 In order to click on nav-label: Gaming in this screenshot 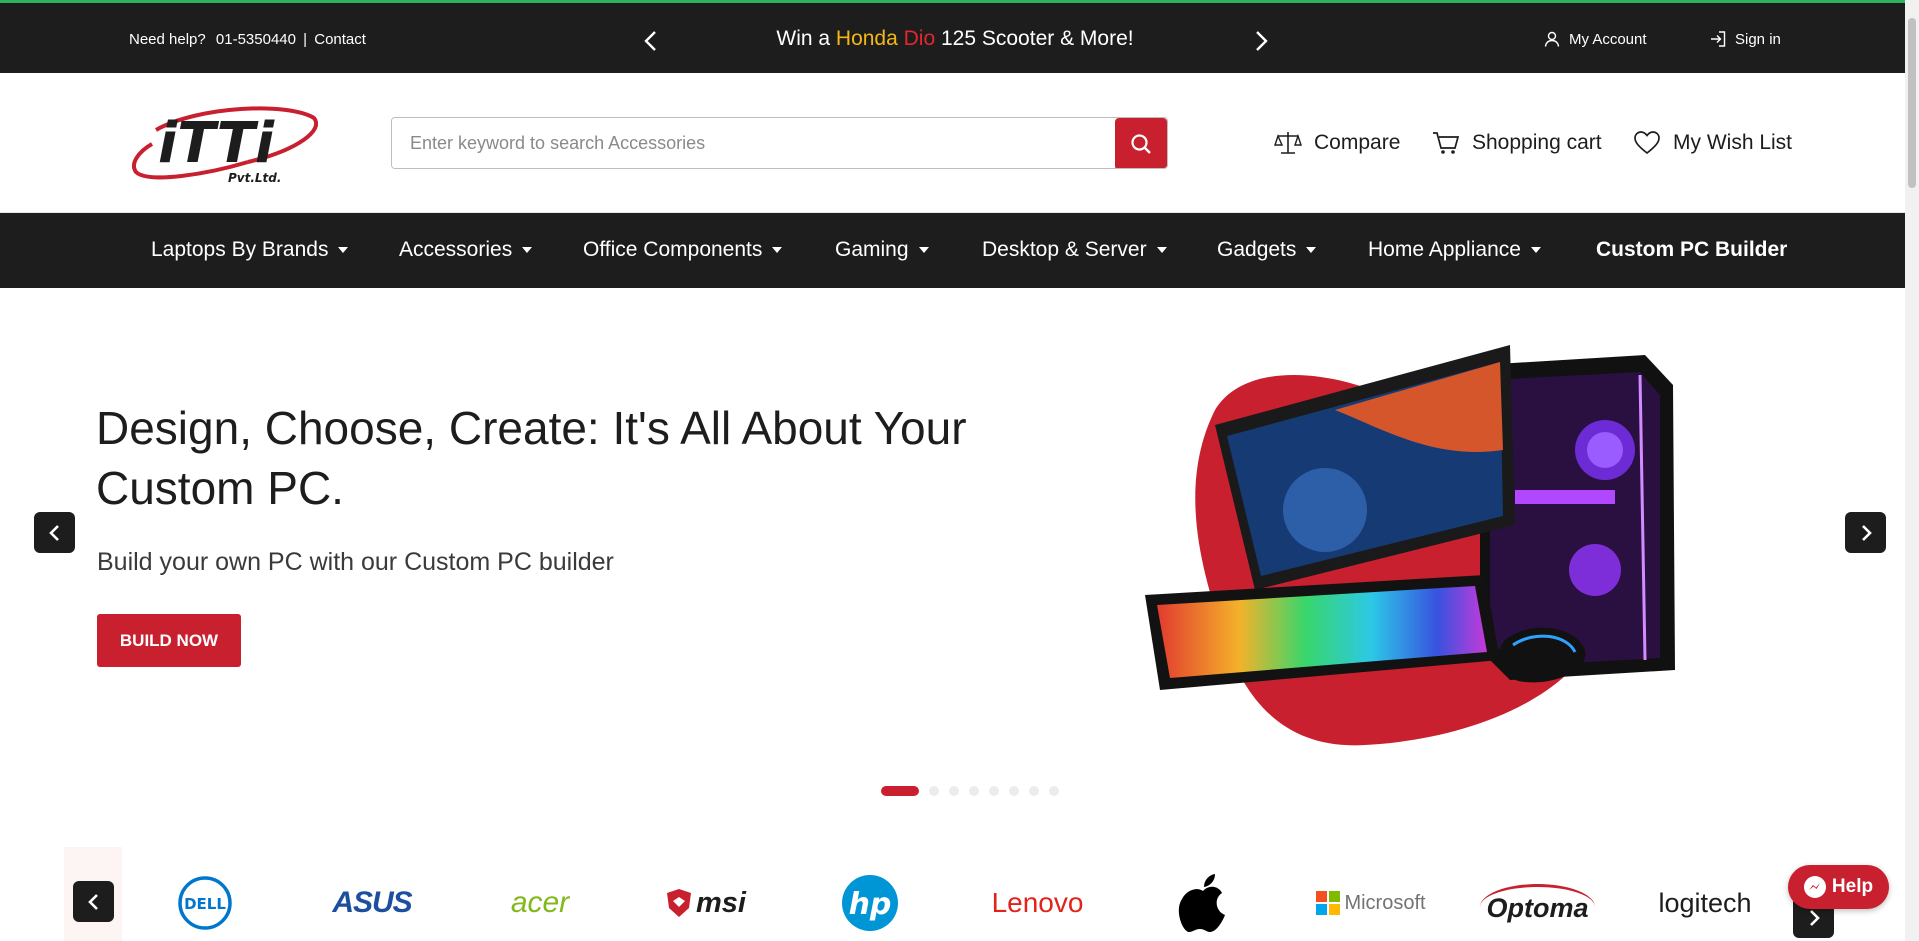, I will do `click(872, 249)`.